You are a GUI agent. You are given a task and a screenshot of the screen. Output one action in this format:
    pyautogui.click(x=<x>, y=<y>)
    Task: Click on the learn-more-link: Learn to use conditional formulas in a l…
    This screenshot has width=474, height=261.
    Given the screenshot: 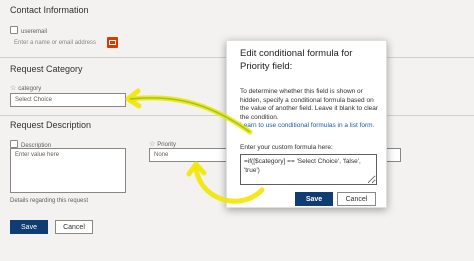 What is the action you would take?
    pyautogui.click(x=310, y=126)
    